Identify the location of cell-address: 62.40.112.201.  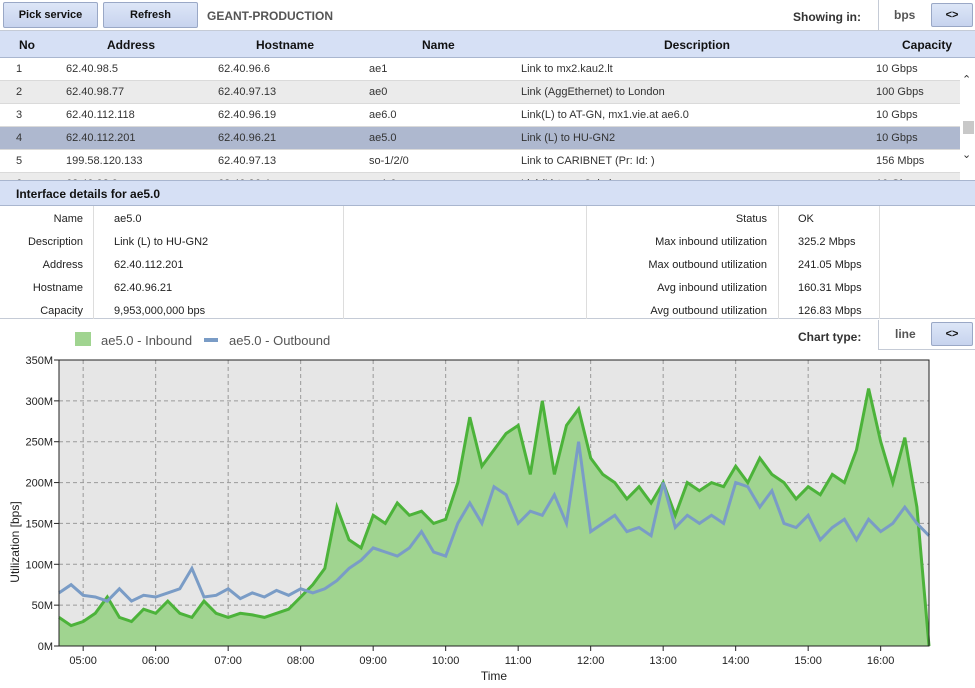
(101, 138).